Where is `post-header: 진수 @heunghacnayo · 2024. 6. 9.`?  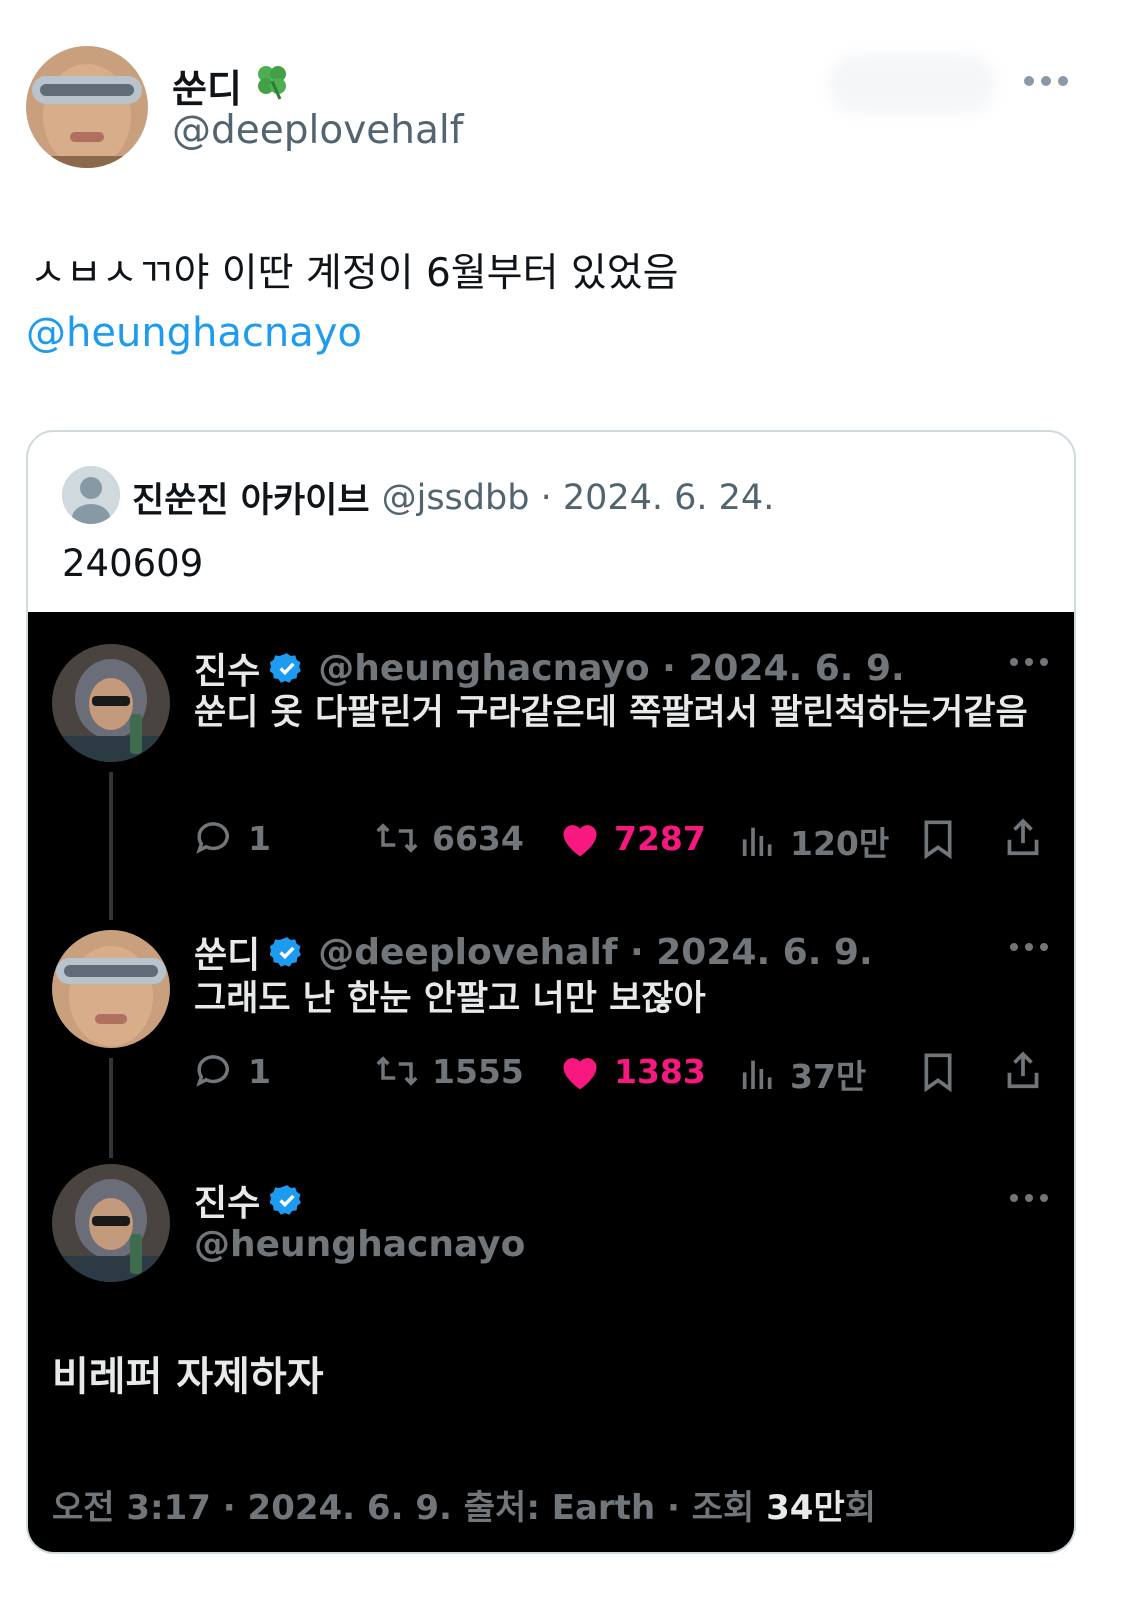
post-header: 진수 @heunghacnayo · 2024. 6. 9. is located at coordinates (549, 668).